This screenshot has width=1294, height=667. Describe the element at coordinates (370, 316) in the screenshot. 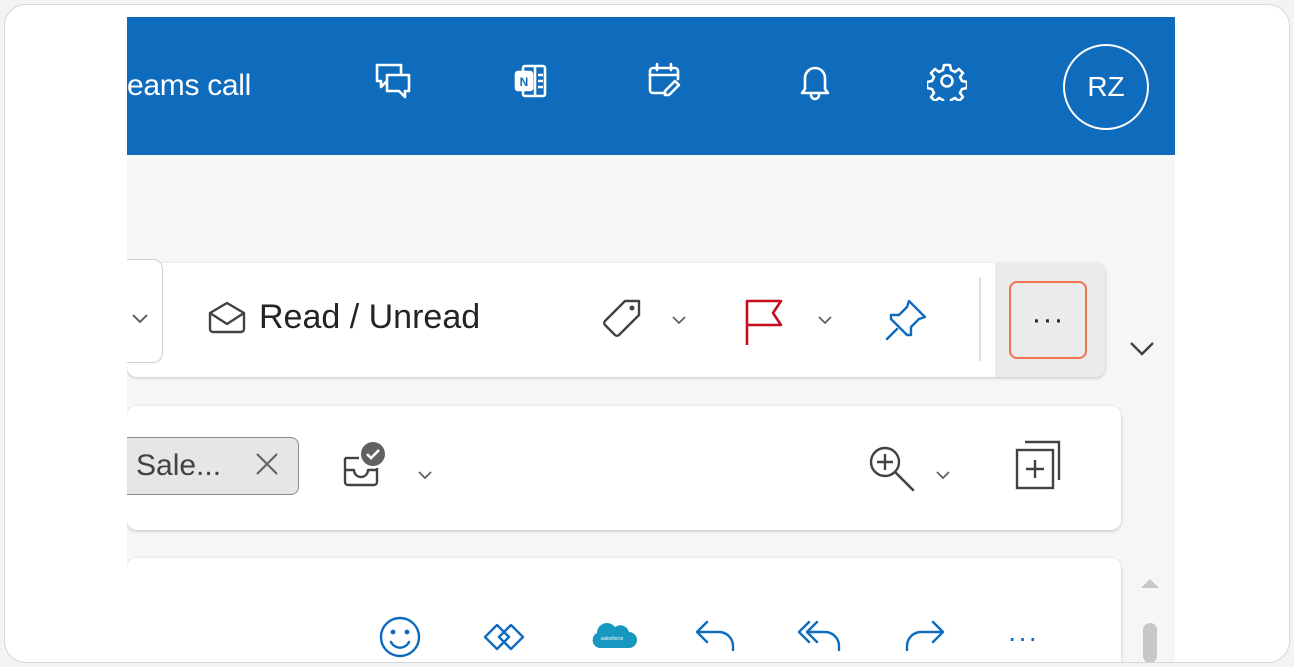

I see `read-unread-label: Read / Unread` at that location.